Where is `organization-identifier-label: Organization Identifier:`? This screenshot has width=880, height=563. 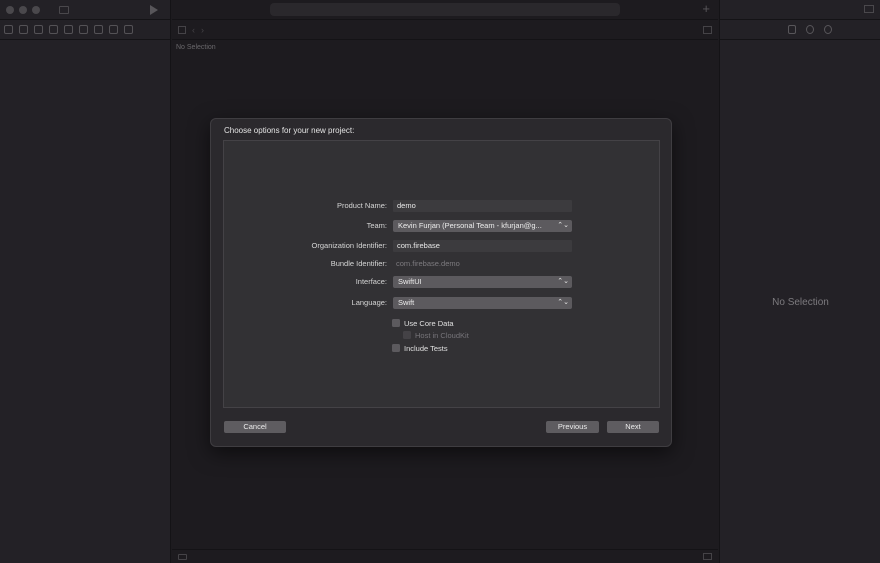
organization-identifier-label: Organization Identifier: is located at coordinates (349, 245).